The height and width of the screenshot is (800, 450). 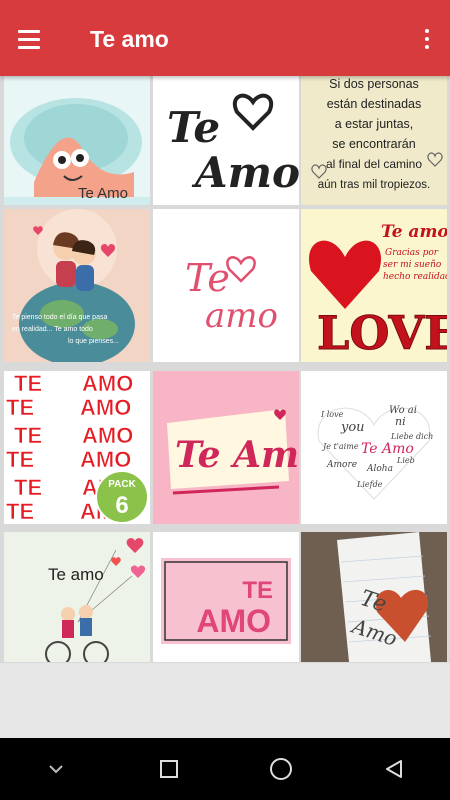 I want to click on tile-te-amo-framed: TE AMO, so click(x=226, y=597).